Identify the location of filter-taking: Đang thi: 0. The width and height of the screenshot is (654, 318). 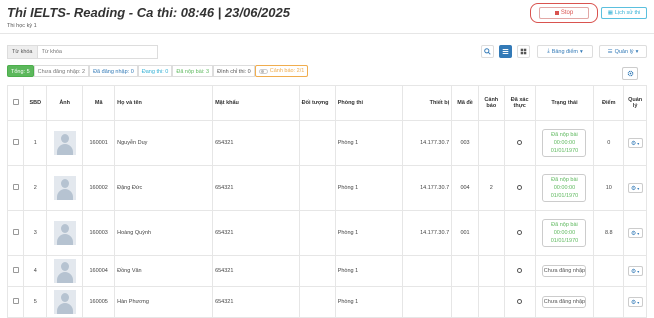
(155, 71).